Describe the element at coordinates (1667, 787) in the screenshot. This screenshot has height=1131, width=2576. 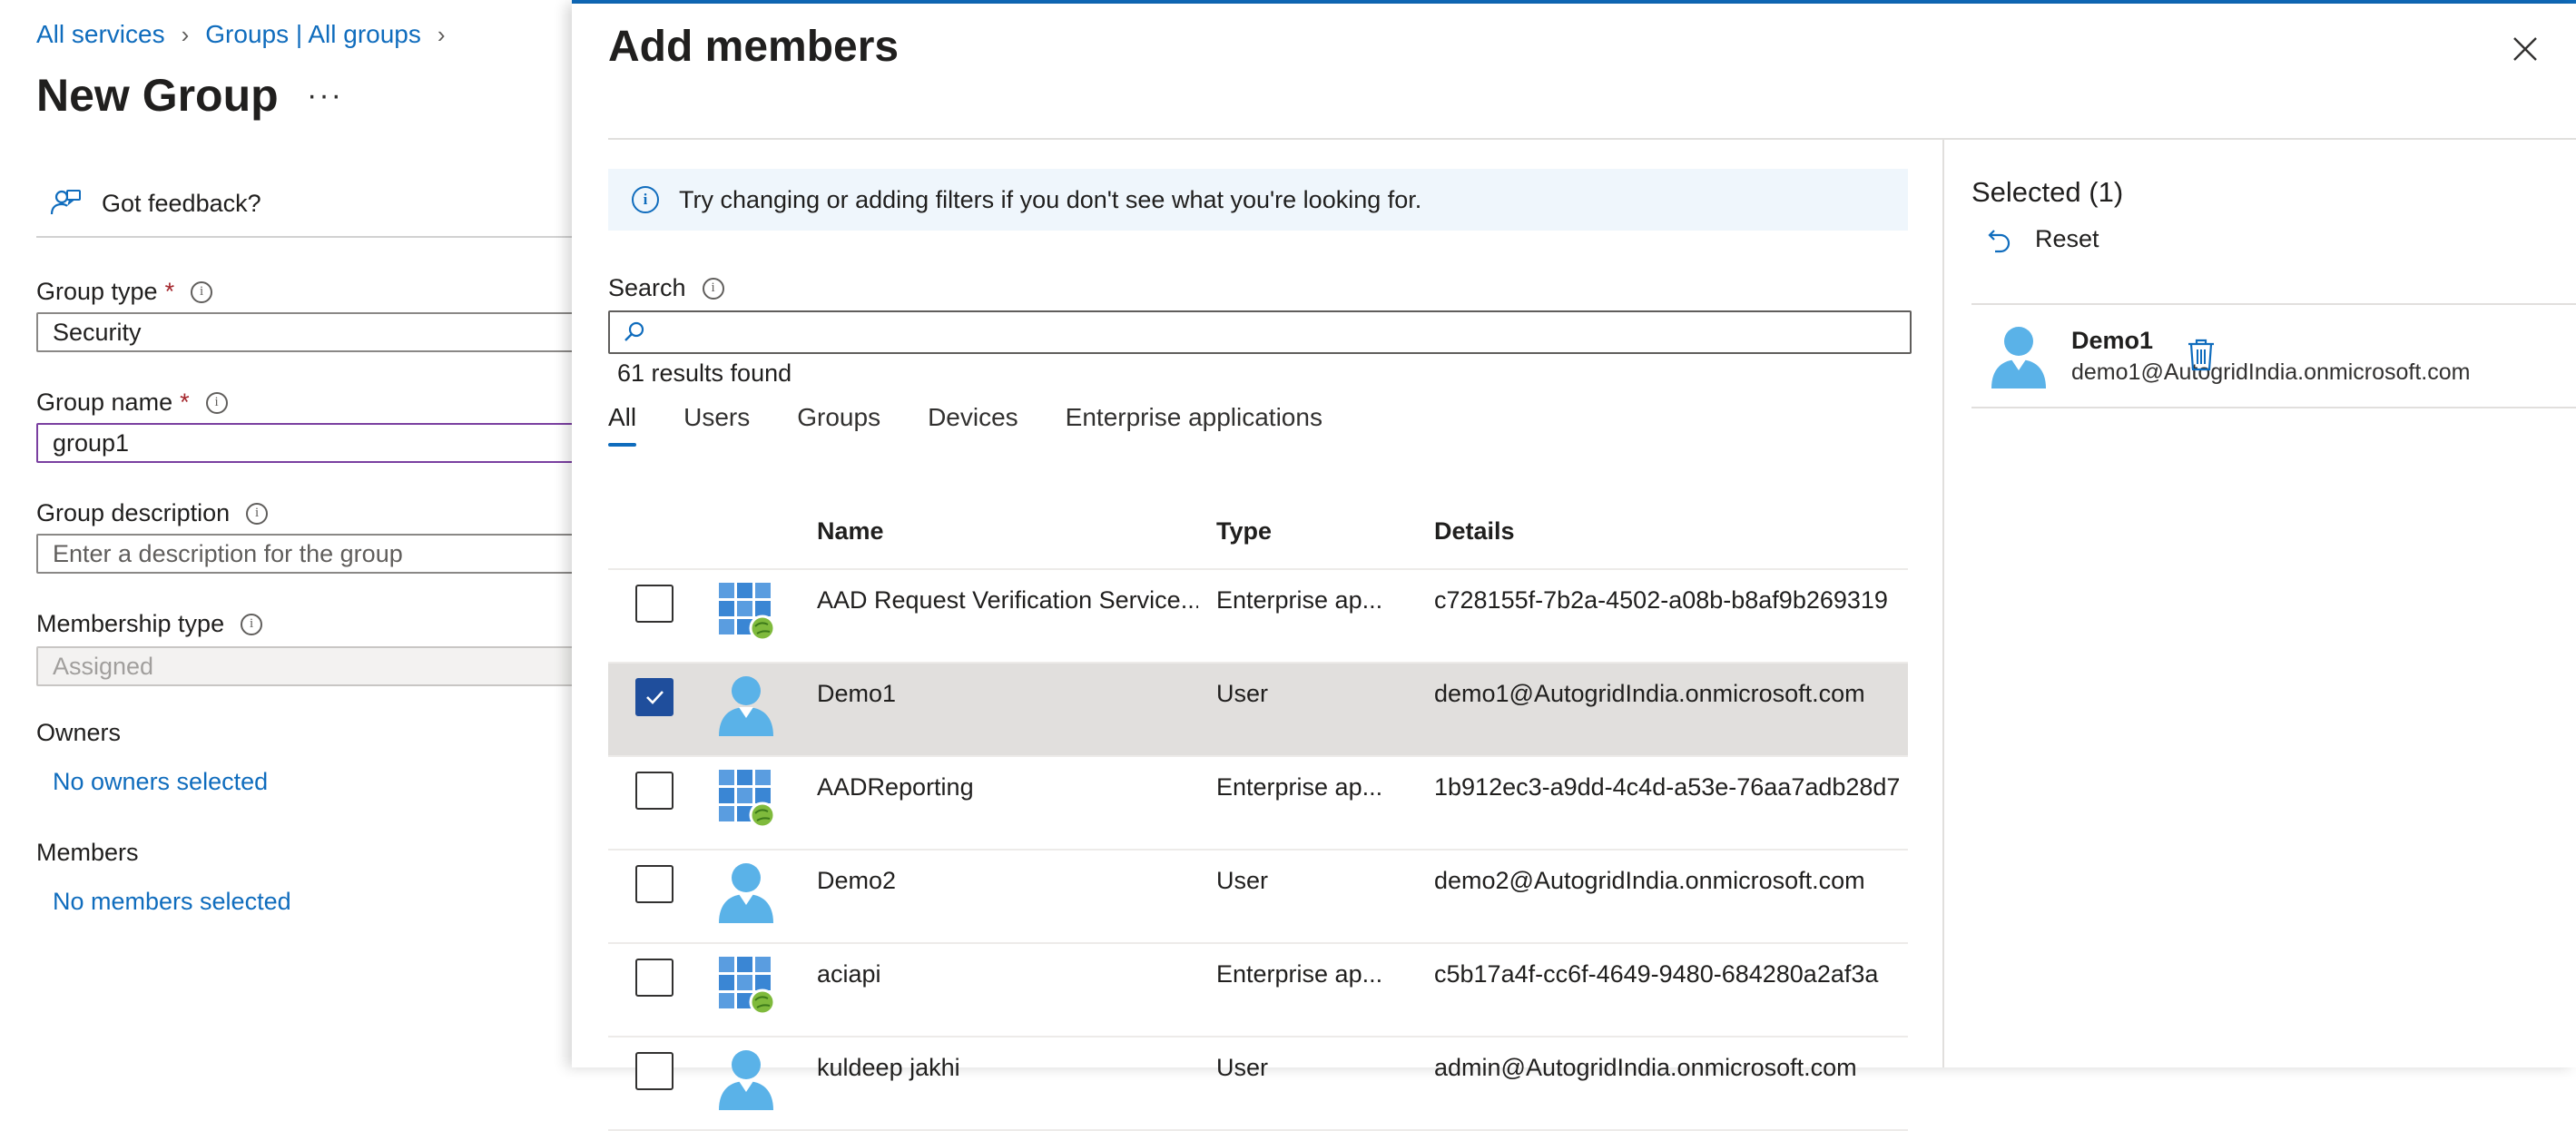
I see `row-details: 1b912ec3-a9dd-4c4d-a53e-76aa7adb28d7` at that location.